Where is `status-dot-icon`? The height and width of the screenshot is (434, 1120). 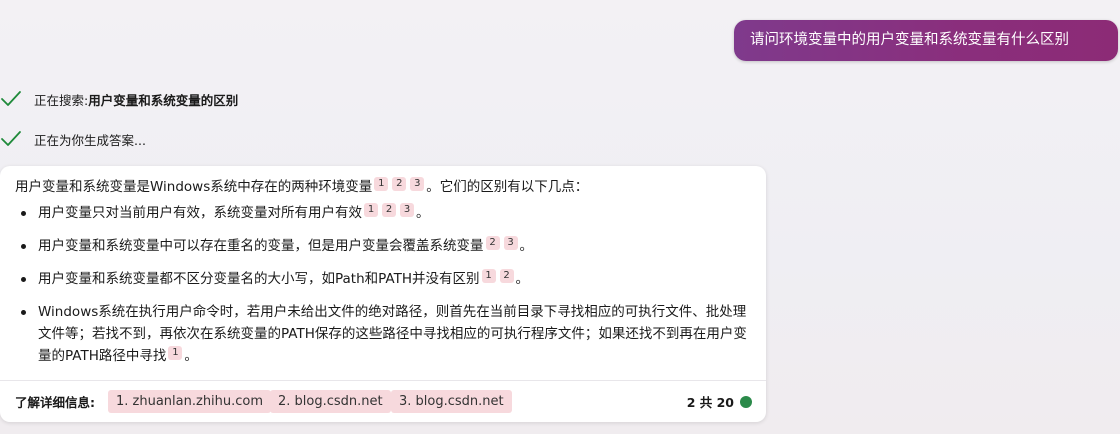
status-dot-icon is located at coordinates (746, 402).